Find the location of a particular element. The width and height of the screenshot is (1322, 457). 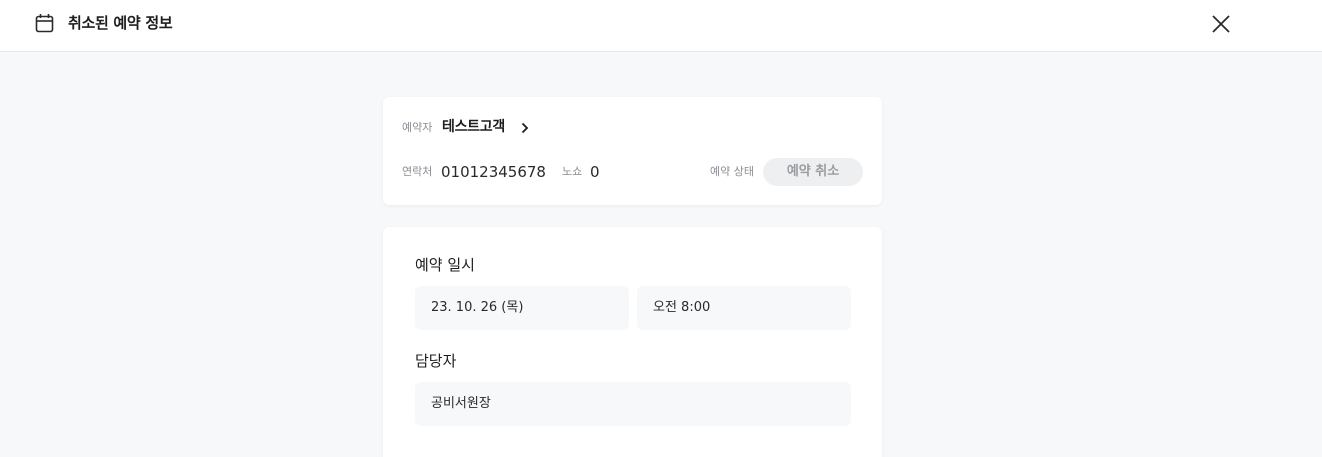

chevron-right-icon is located at coordinates (525, 128).